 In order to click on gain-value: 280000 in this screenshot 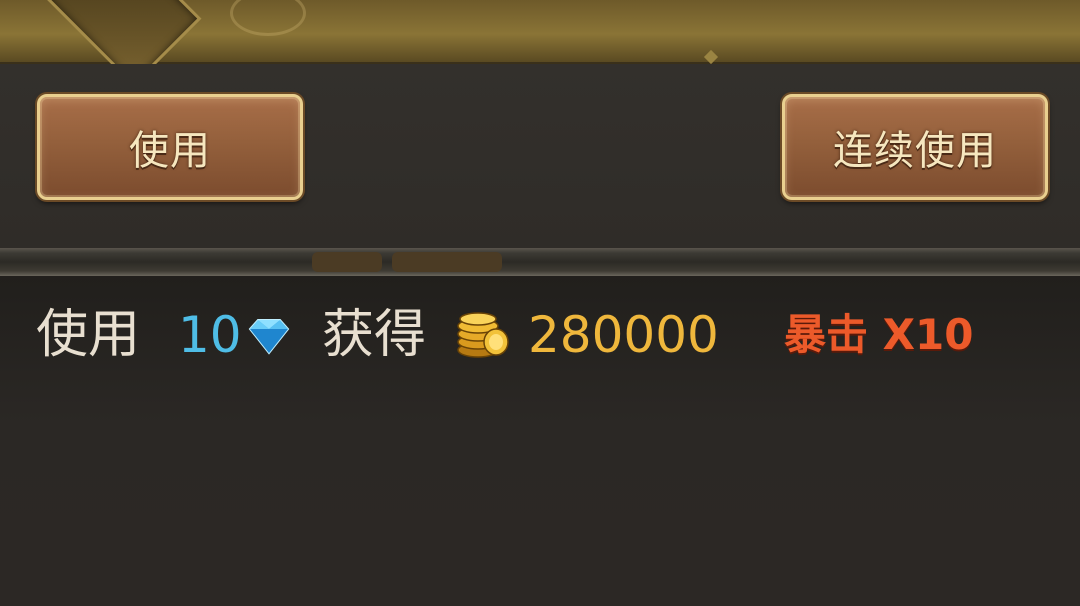, I will do `click(623, 335)`.